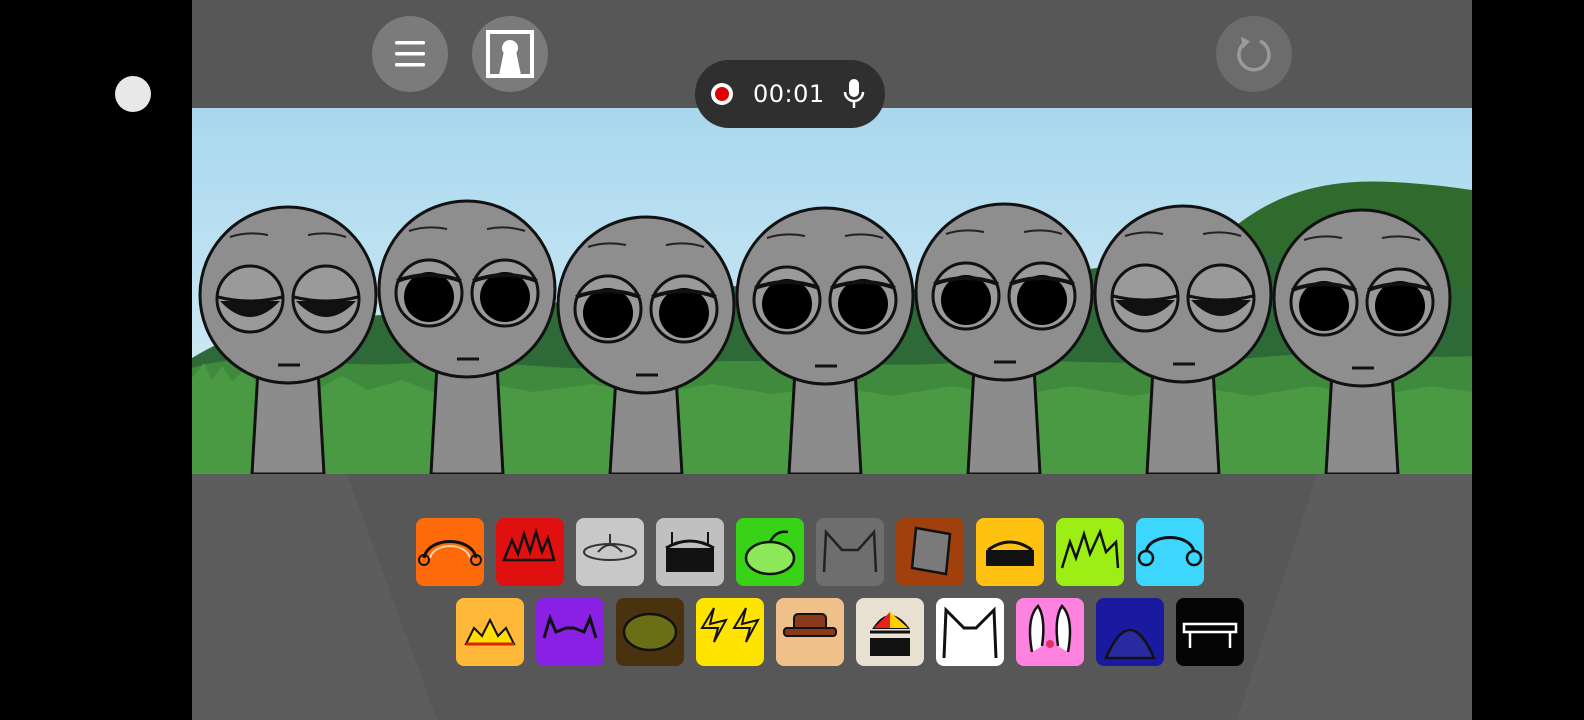  I want to click on portrait-button, so click(510, 54).